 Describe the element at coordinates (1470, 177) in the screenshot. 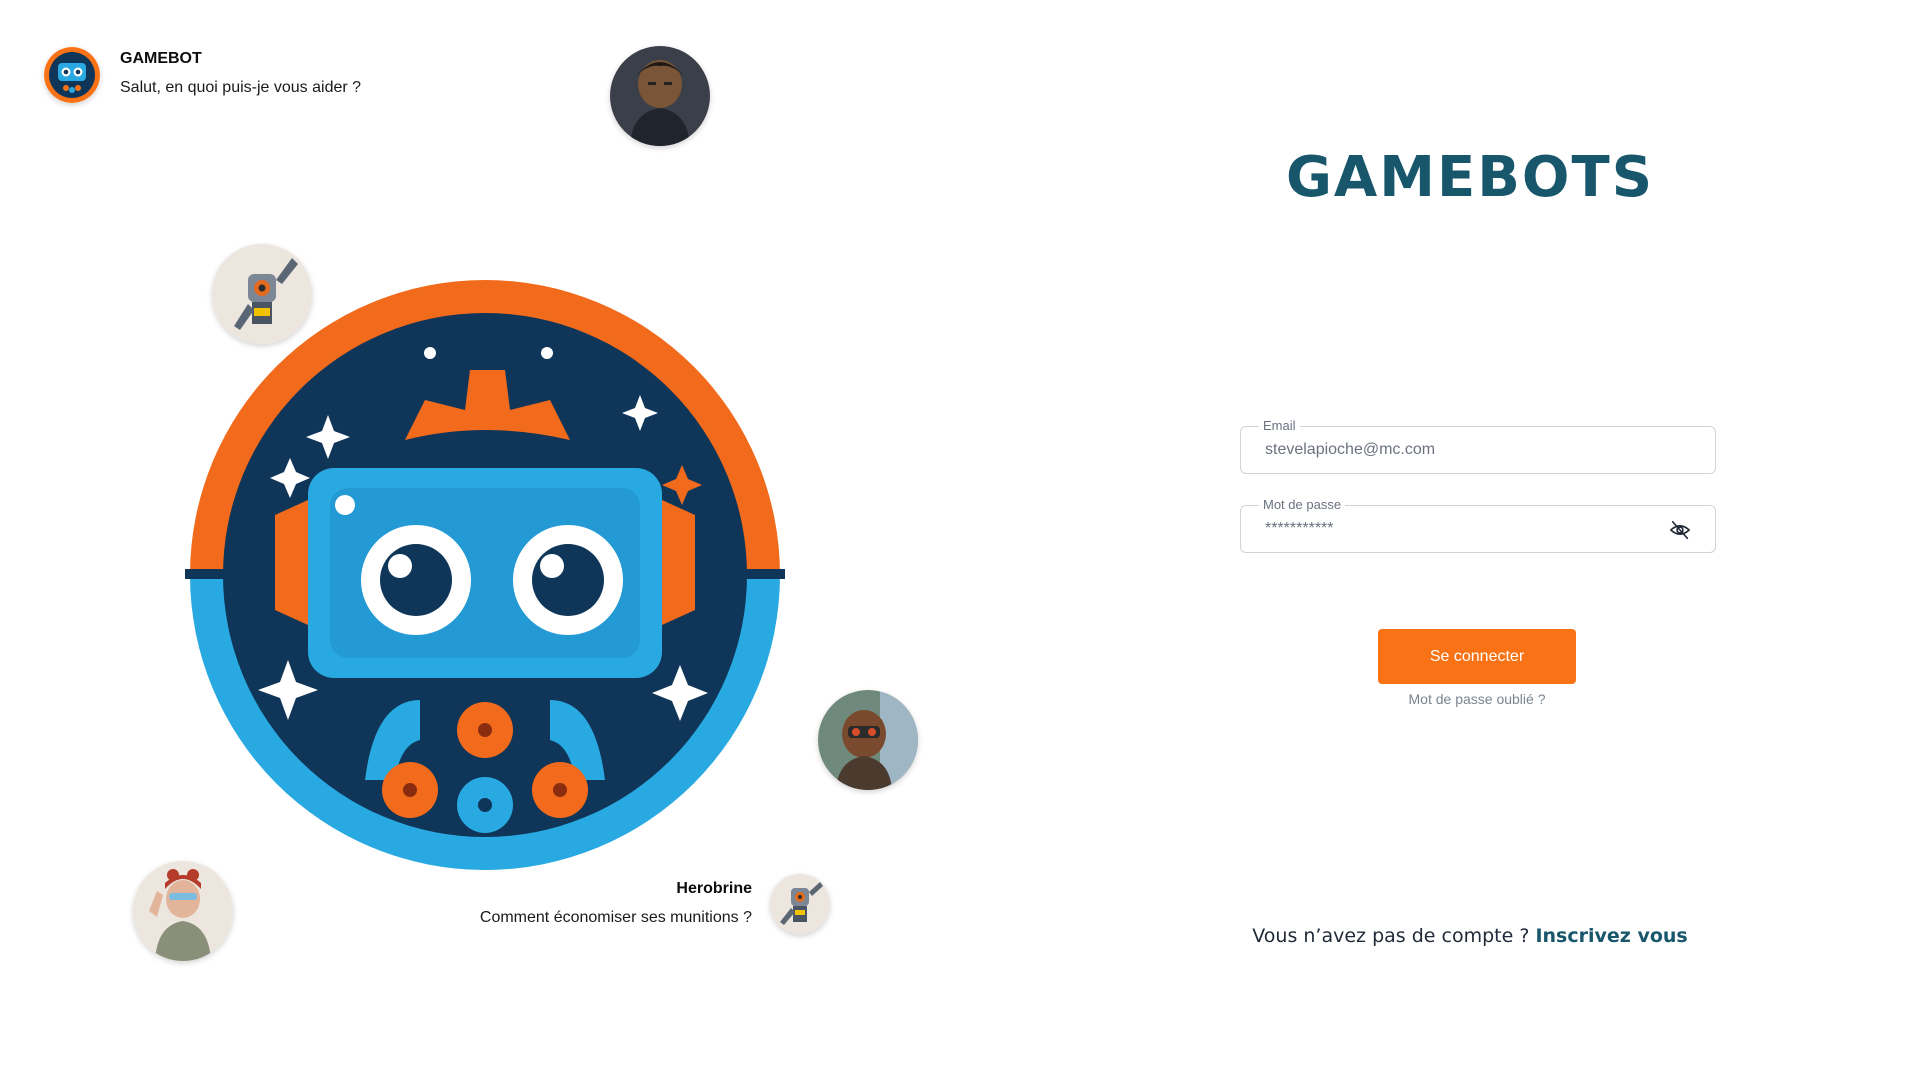

I see `brand-title: GAMEBOTS` at that location.